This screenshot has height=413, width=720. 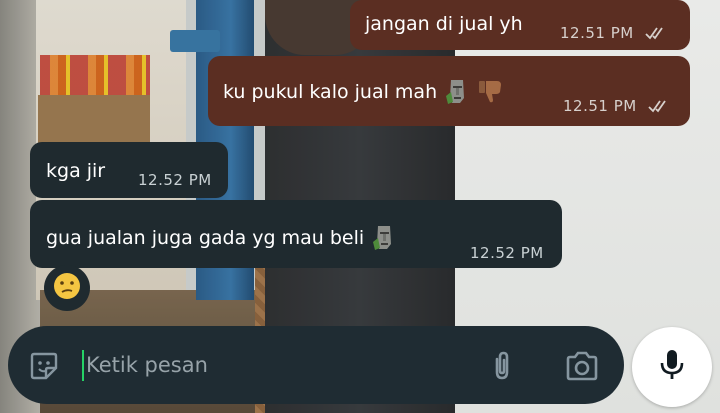 What do you see at coordinates (205, 238) in the screenshot?
I see `message-text: gua jualan juga gada yg mau beli` at bounding box center [205, 238].